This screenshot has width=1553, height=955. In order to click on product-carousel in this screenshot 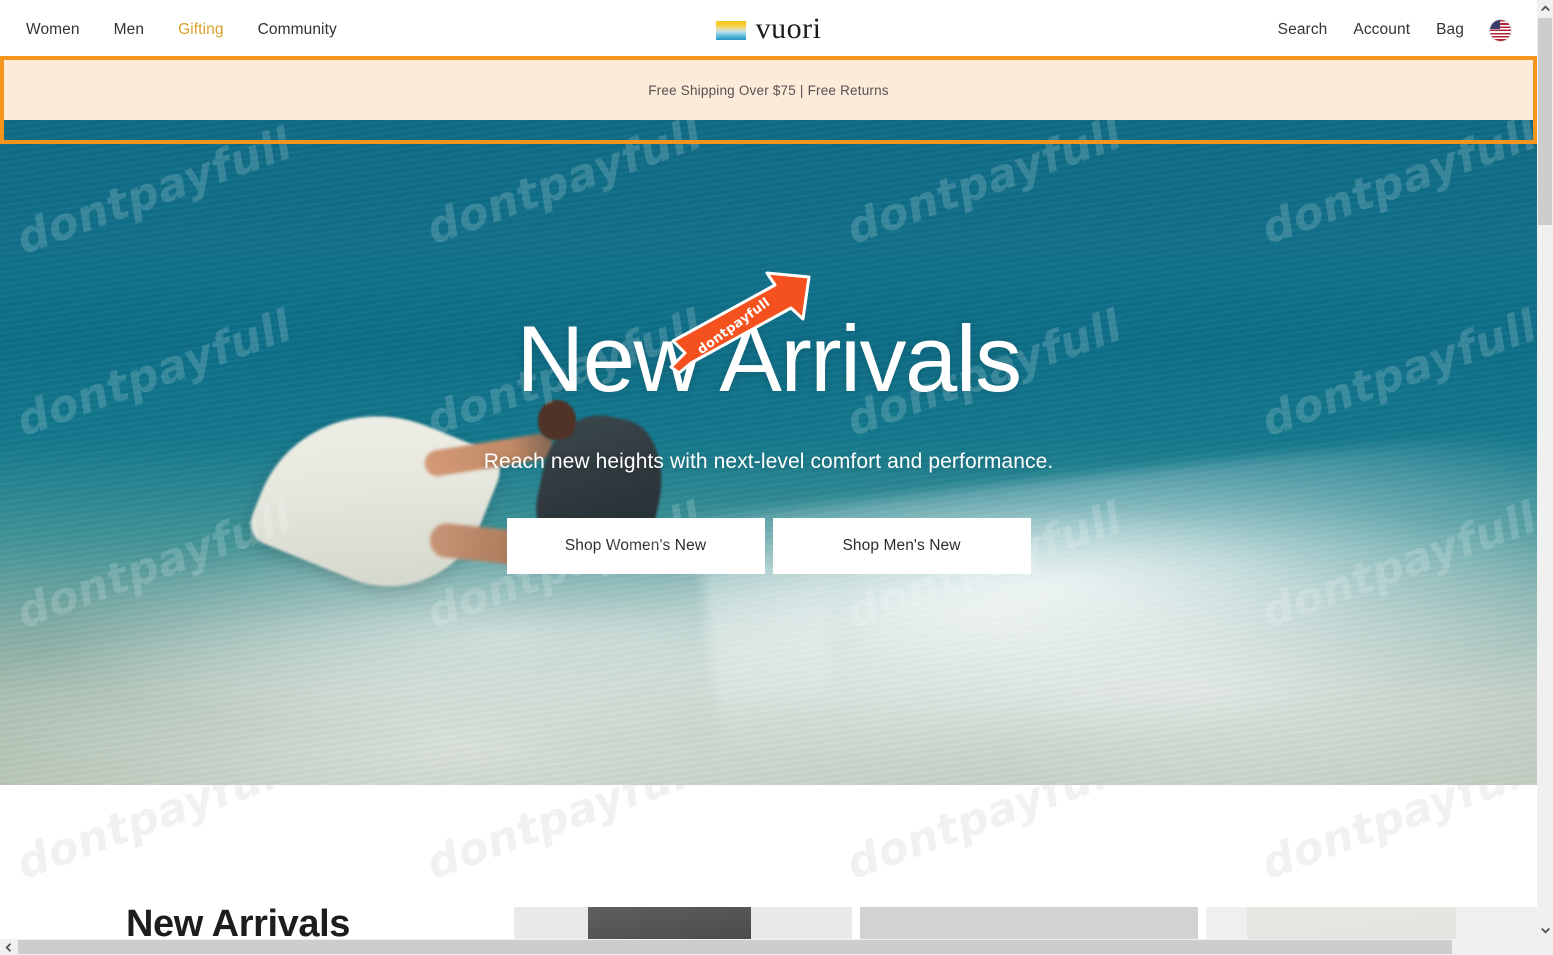, I will do `click(1025, 923)`.